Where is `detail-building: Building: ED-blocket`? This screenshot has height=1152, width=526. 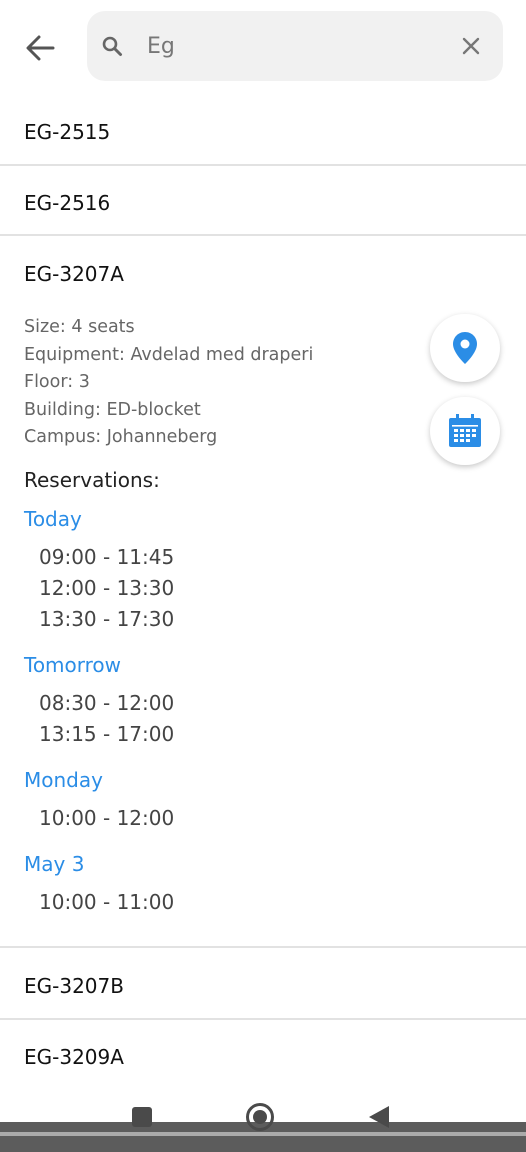
detail-building: Building: ED-blocket is located at coordinates (112, 409).